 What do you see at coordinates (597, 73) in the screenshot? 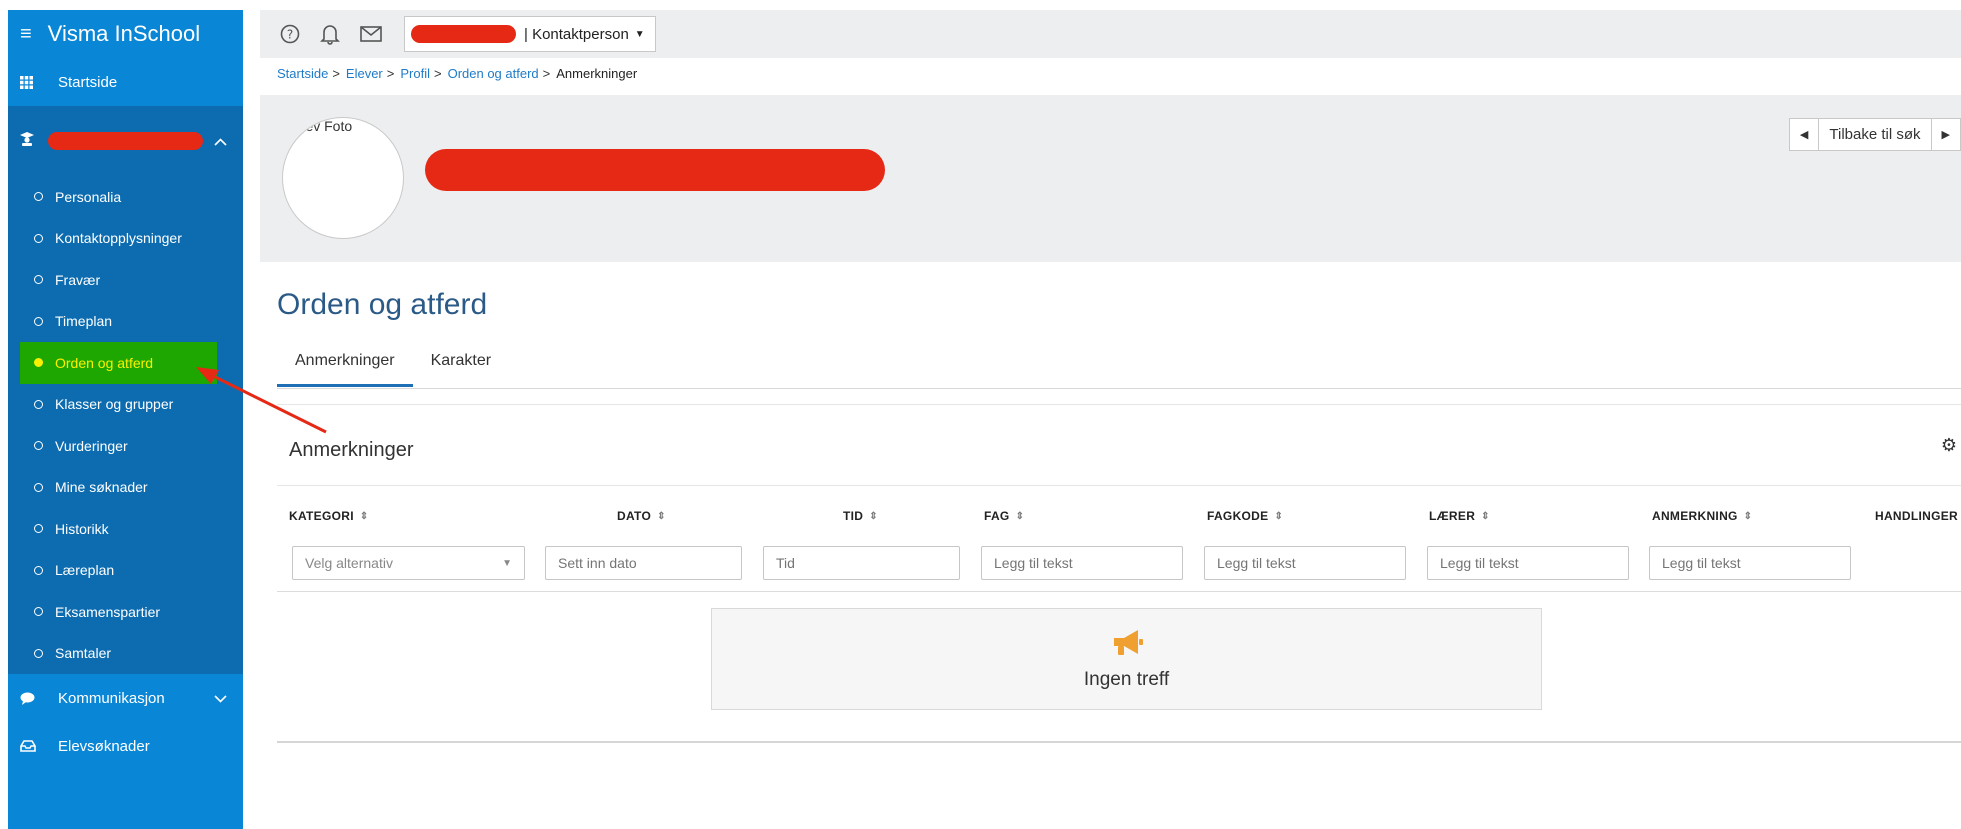
I see `breadcrumb-current: Anmerkninger` at bounding box center [597, 73].